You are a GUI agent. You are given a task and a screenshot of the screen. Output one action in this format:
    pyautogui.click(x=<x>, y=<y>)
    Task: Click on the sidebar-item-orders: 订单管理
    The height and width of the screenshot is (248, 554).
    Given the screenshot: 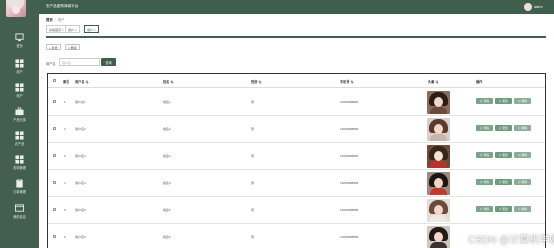 What is the action you would take?
    pyautogui.click(x=19, y=186)
    